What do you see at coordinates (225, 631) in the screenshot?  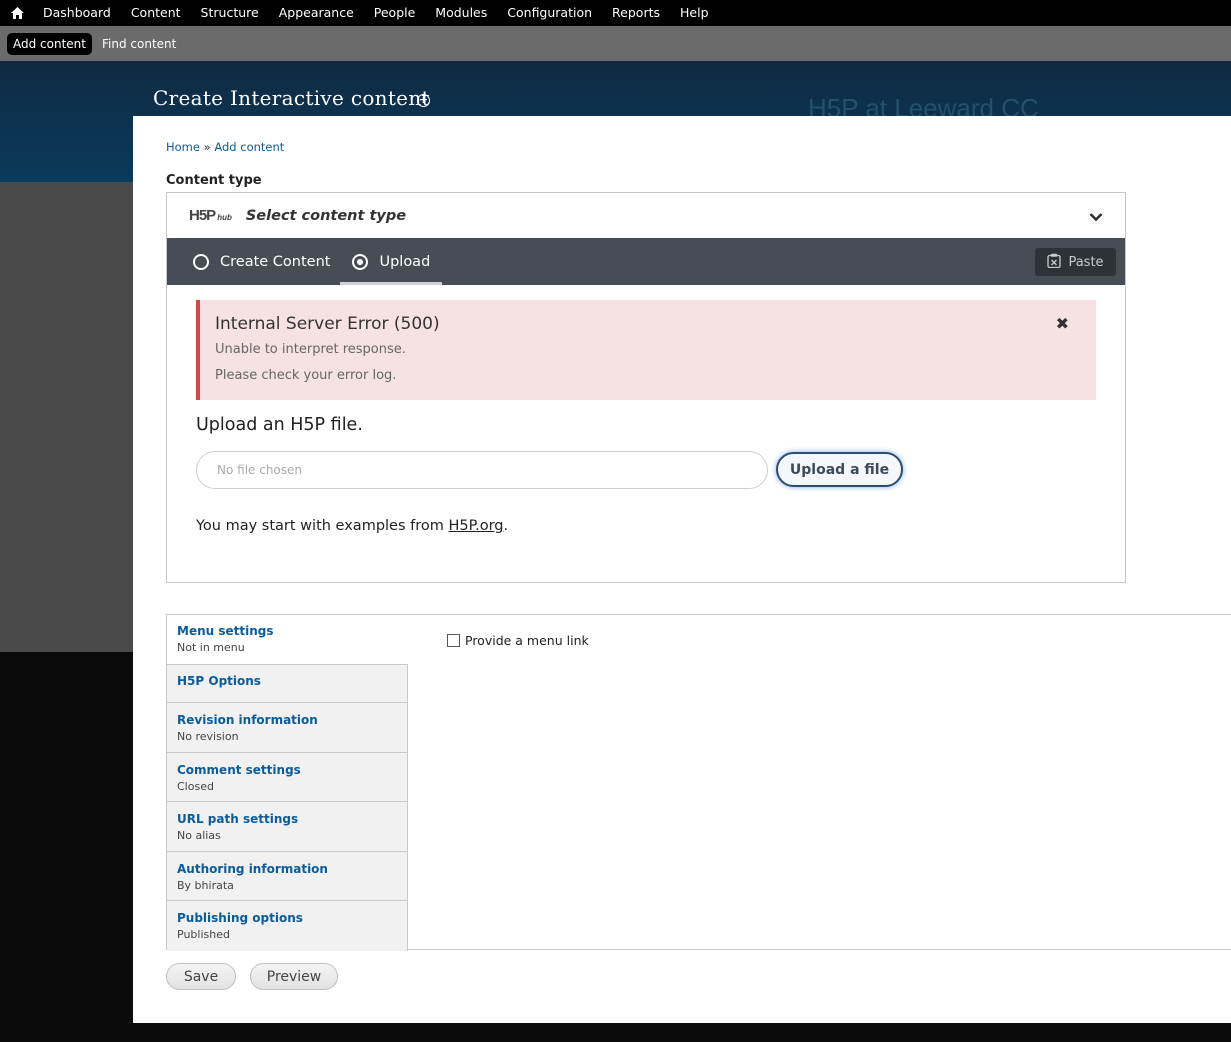 I see `vtab-title: Menu settings` at bounding box center [225, 631].